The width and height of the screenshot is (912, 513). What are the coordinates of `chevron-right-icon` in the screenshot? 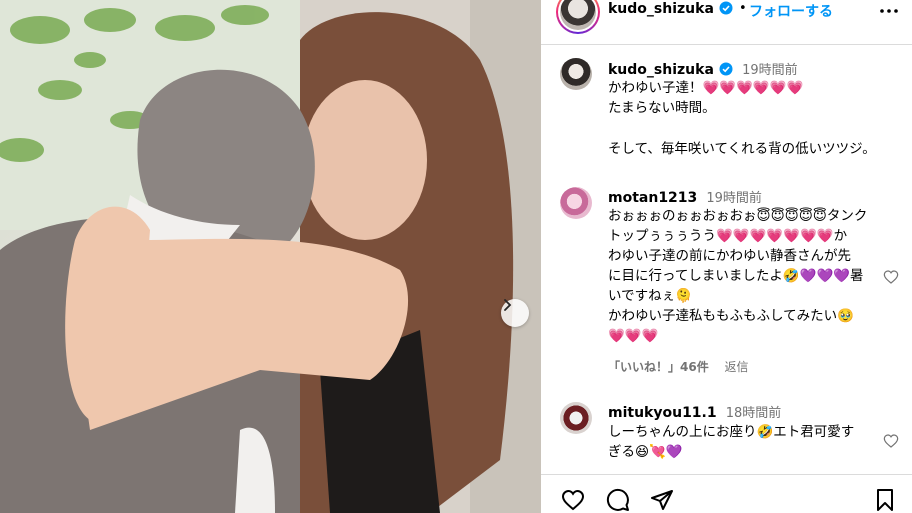 It's located at (508, 305).